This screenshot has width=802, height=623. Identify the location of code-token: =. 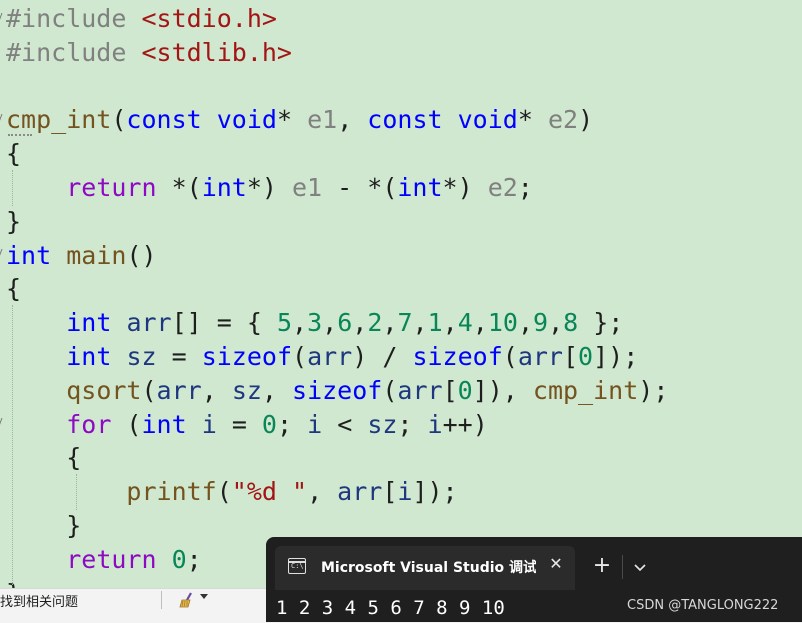
(179, 356).